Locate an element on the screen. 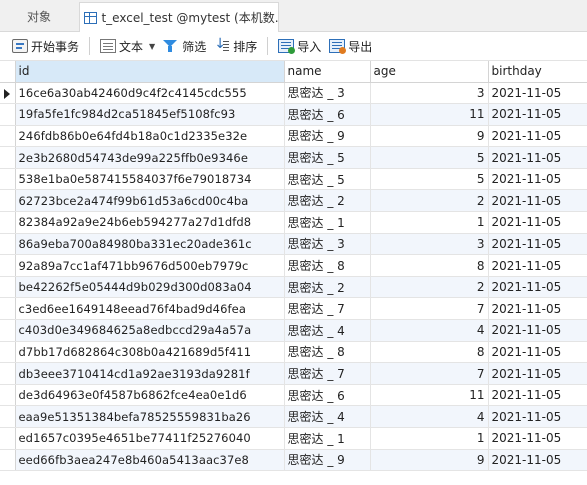 This screenshot has width=587, height=485. column-header-birthday: birthday is located at coordinates (537, 72).